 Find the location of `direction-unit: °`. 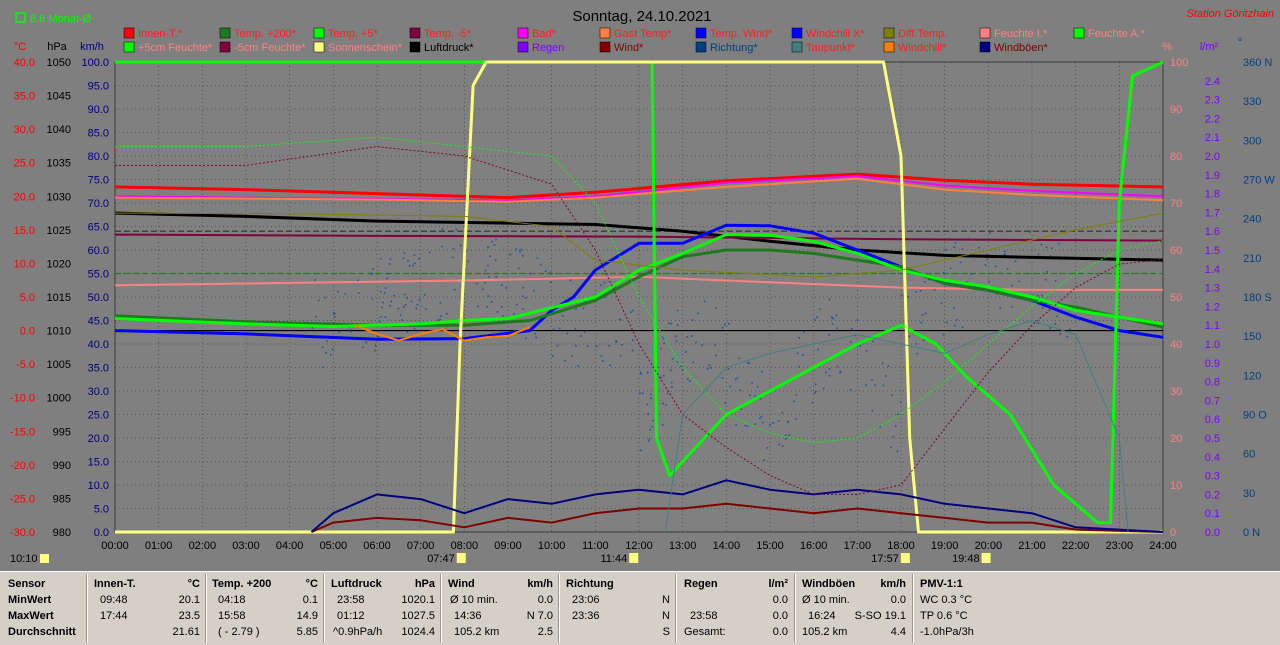

direction-unit: ° is located at coordinates (1240, 43).